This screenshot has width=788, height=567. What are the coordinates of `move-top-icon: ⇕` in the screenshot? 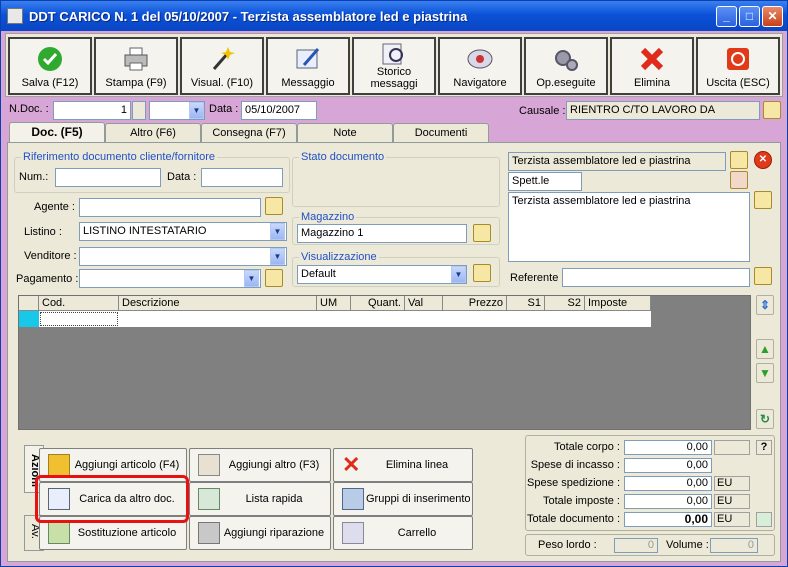 It's located at (765, 305).